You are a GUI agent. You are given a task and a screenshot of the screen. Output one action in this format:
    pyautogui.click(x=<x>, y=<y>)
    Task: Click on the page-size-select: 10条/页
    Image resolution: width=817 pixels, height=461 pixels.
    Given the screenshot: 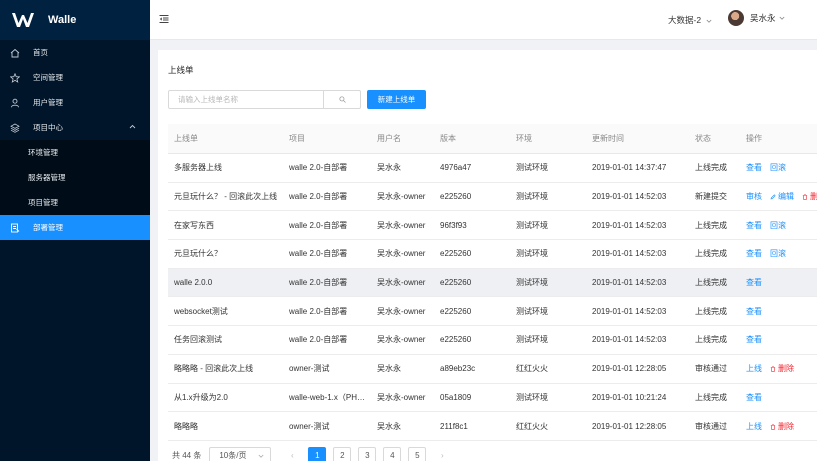 What is the action you would take?
    pyautogui.click(x=240, y=454)
    